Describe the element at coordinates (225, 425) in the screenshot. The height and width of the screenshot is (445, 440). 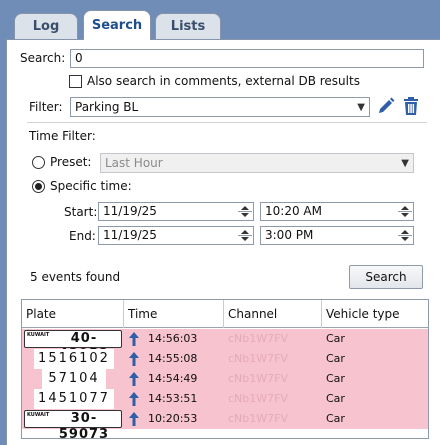
I see `table-row: KUWAIT 30-59073 10:20:53 cNb1W7FV Car` at that location.